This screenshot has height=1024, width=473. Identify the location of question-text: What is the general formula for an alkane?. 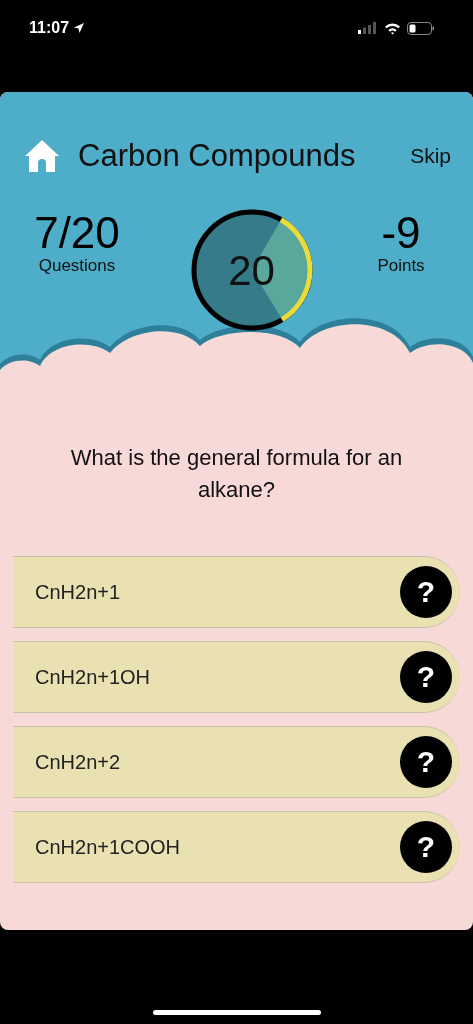
(236, 474).